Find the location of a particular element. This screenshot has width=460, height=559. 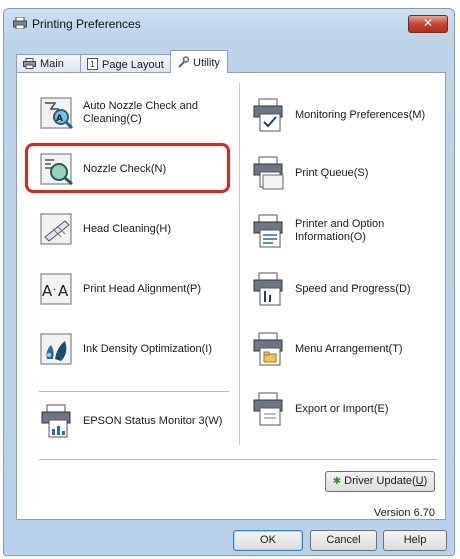

tab-utility-label: Utility is located at coordinates (206, 63).